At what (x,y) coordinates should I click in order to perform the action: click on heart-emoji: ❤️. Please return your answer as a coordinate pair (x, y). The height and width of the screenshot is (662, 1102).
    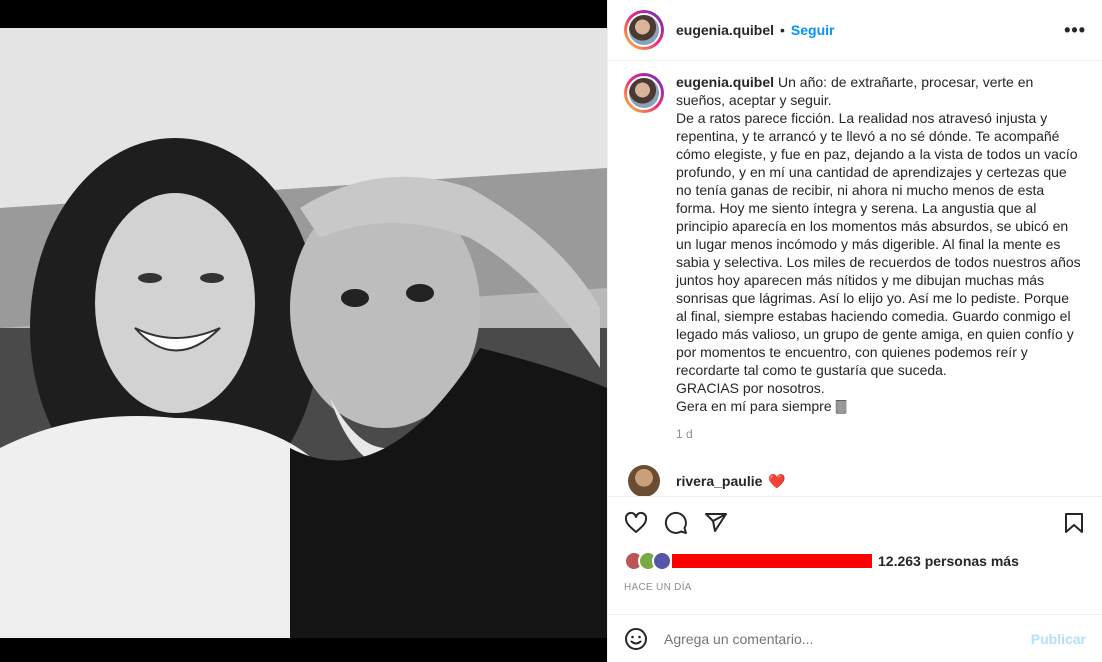
    Looking at the image, I should click on (777, 480).